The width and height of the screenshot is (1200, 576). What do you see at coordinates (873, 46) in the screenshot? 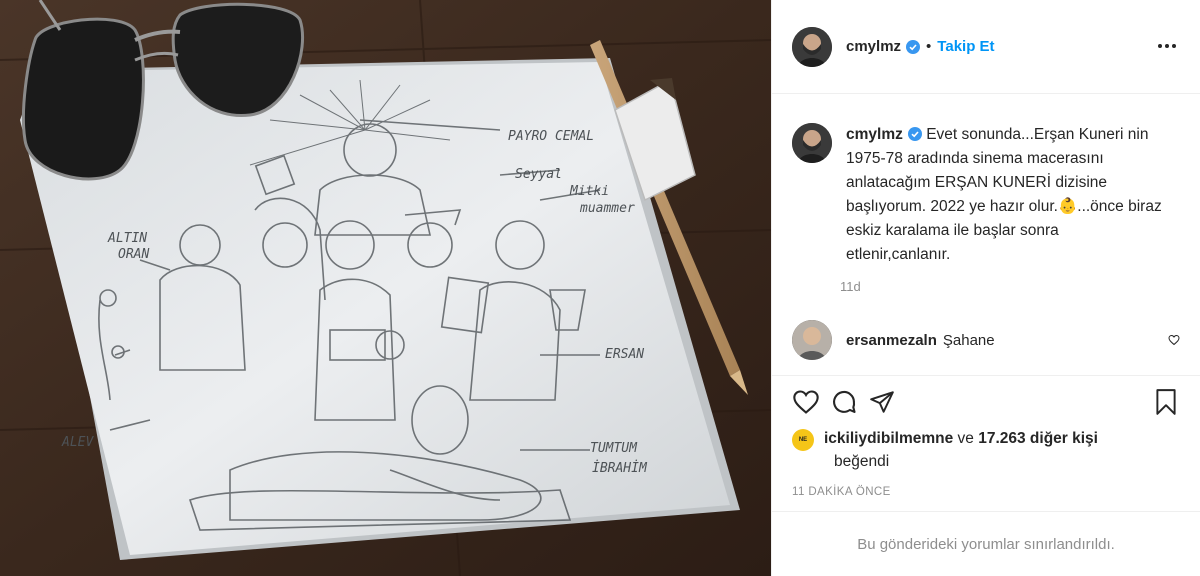
I see `header-username: cmylmz` at bounding box center [873, 46].